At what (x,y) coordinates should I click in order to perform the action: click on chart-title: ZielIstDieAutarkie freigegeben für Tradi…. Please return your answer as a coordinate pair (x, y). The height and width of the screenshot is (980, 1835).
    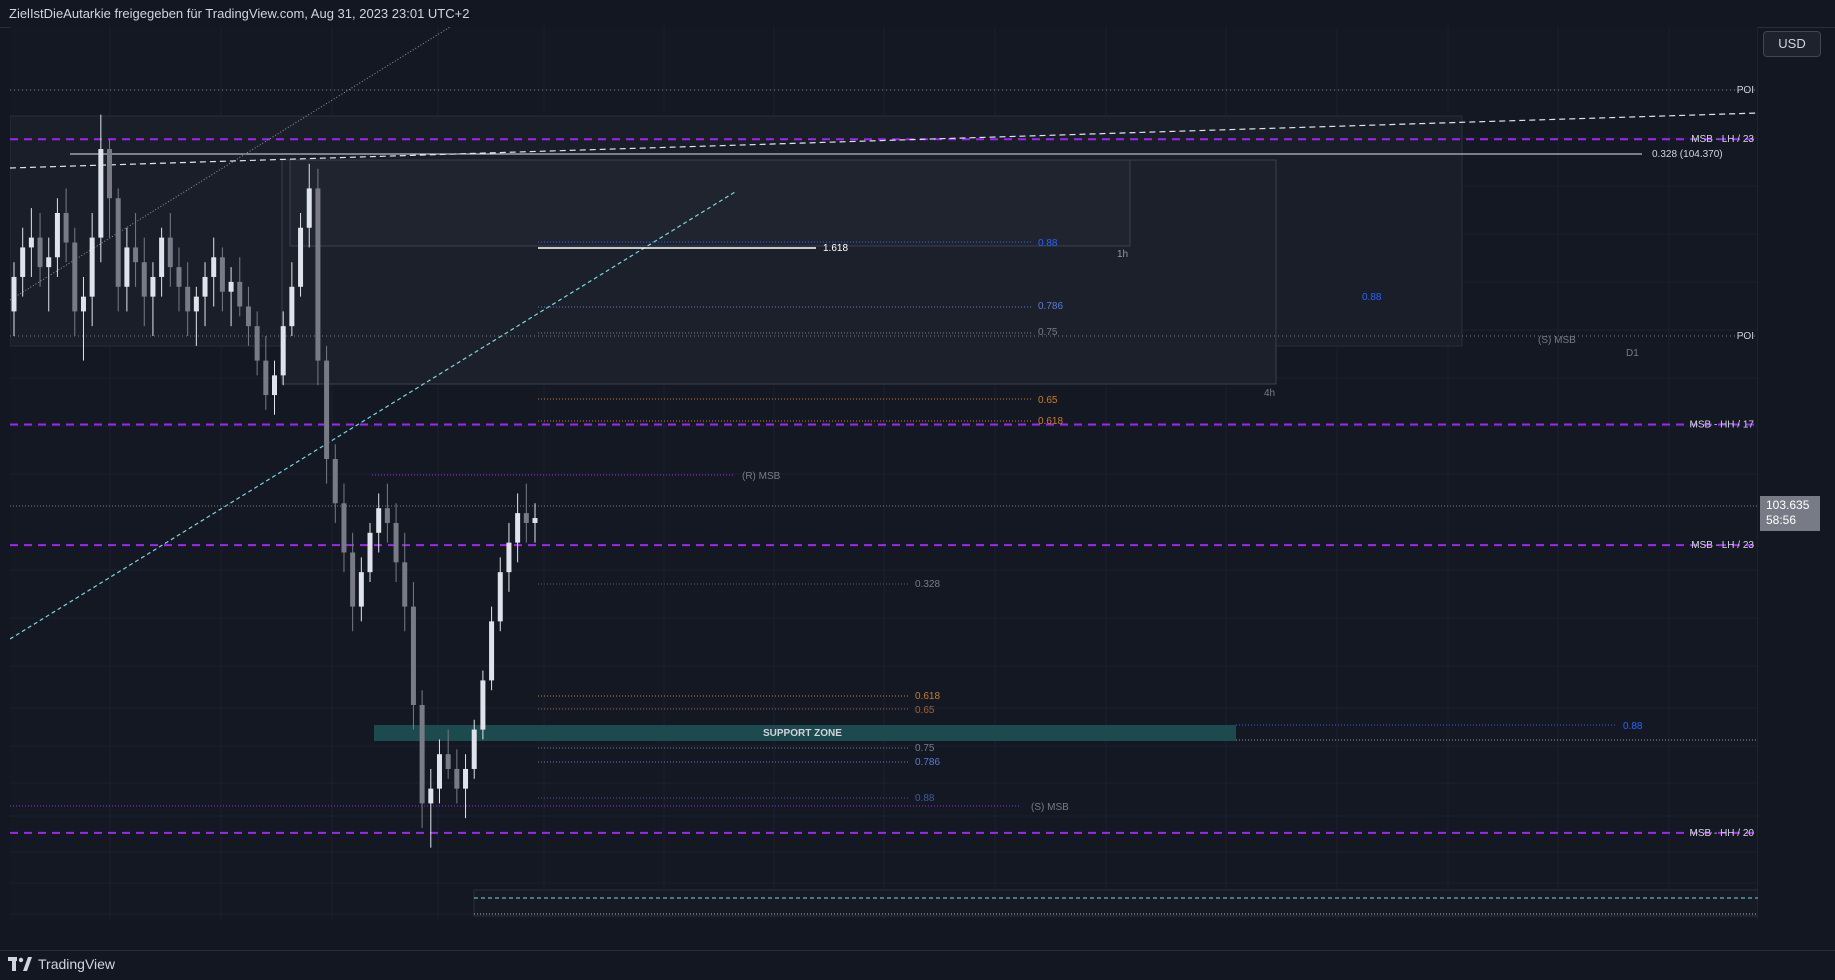
    Looking at the image, I should click on (239, 13).